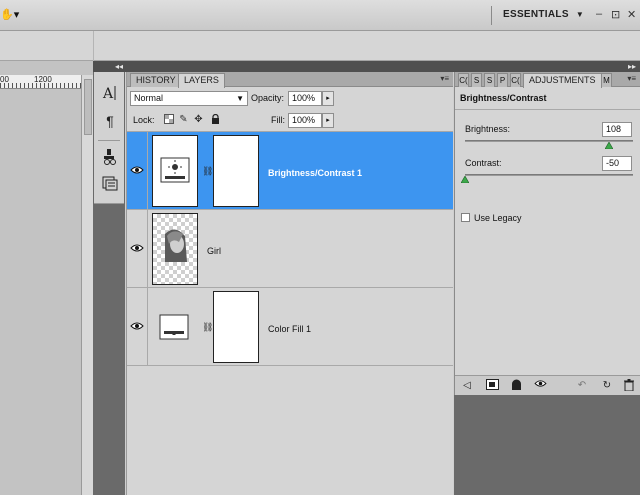 This screenshot has width=640, height=495. I want to click on application-bar: ✋▾ ESSENTIALS ▼ – ⊡ ✕, so click(320, 15).